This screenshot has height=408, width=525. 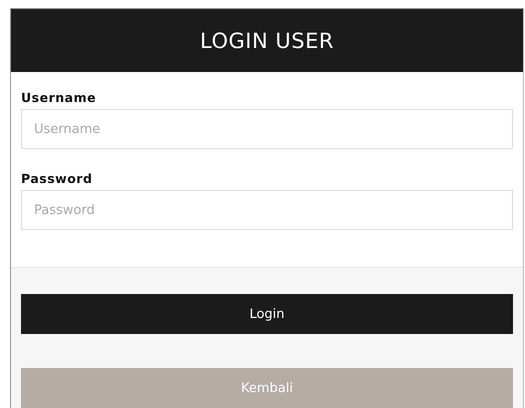 What do you see at coordinates (267, 314) in the screenshot?
I see `login-button: Login` at bounding box center [267, 314].